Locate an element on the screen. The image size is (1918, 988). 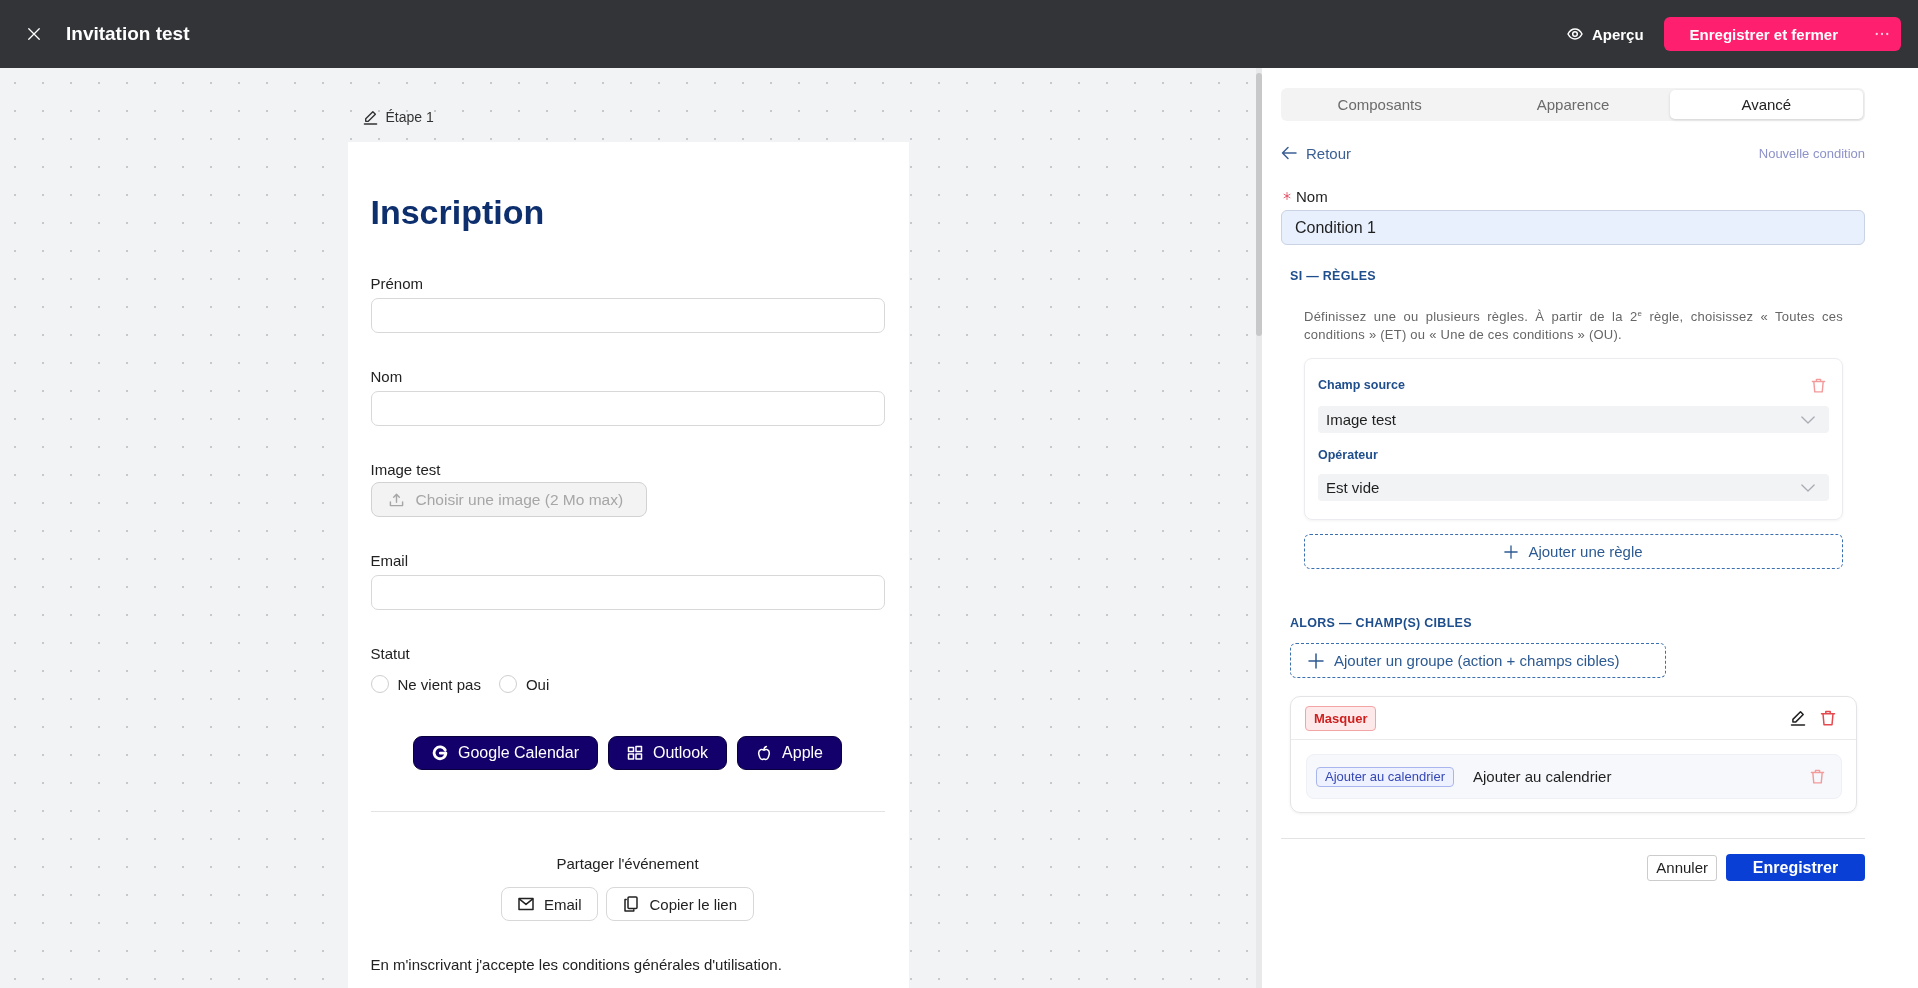
section-title: ALORS — CHAMP(S) CIBLES is located at coordinates (1381, 623).